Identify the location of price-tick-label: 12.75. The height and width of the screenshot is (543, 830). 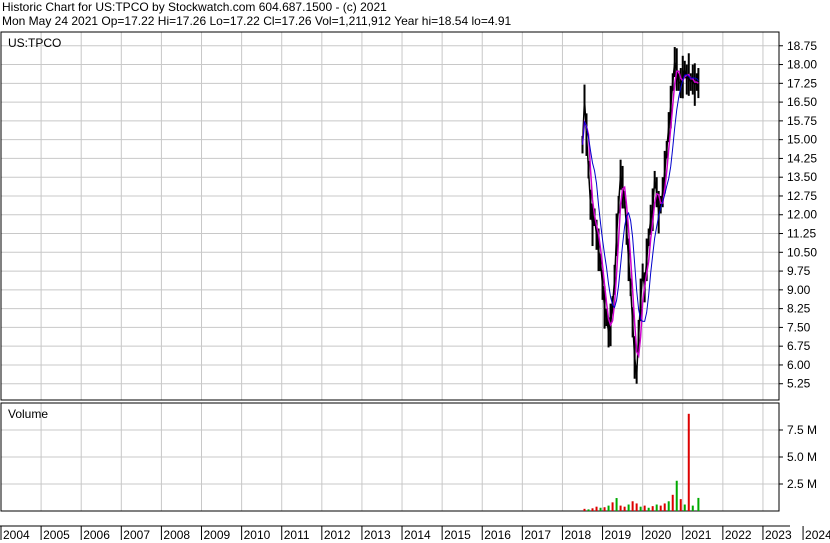
(802, 196).